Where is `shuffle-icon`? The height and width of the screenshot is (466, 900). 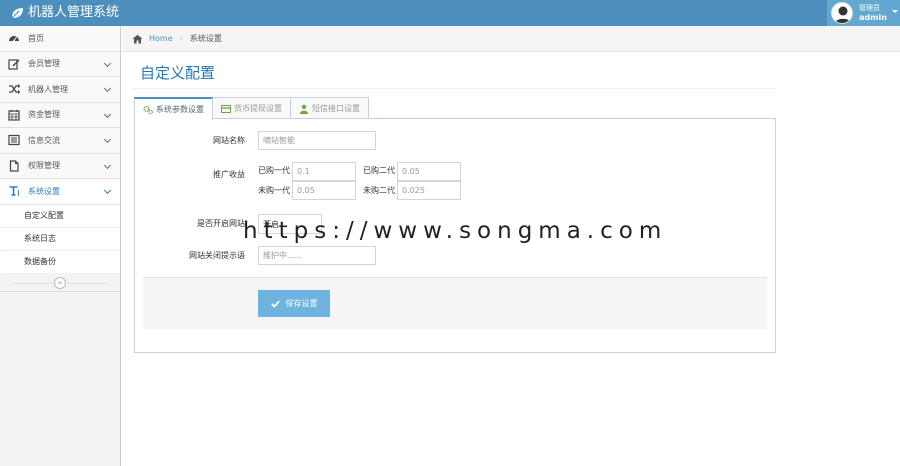 shuffle-icon is located at coordinates (14, 89).